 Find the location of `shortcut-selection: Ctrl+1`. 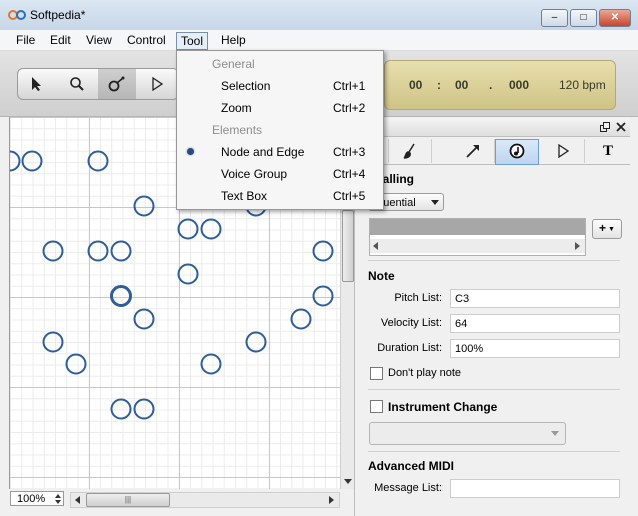

shortcut-selection: Ctrl+1 is located at coordinates (349, 86).